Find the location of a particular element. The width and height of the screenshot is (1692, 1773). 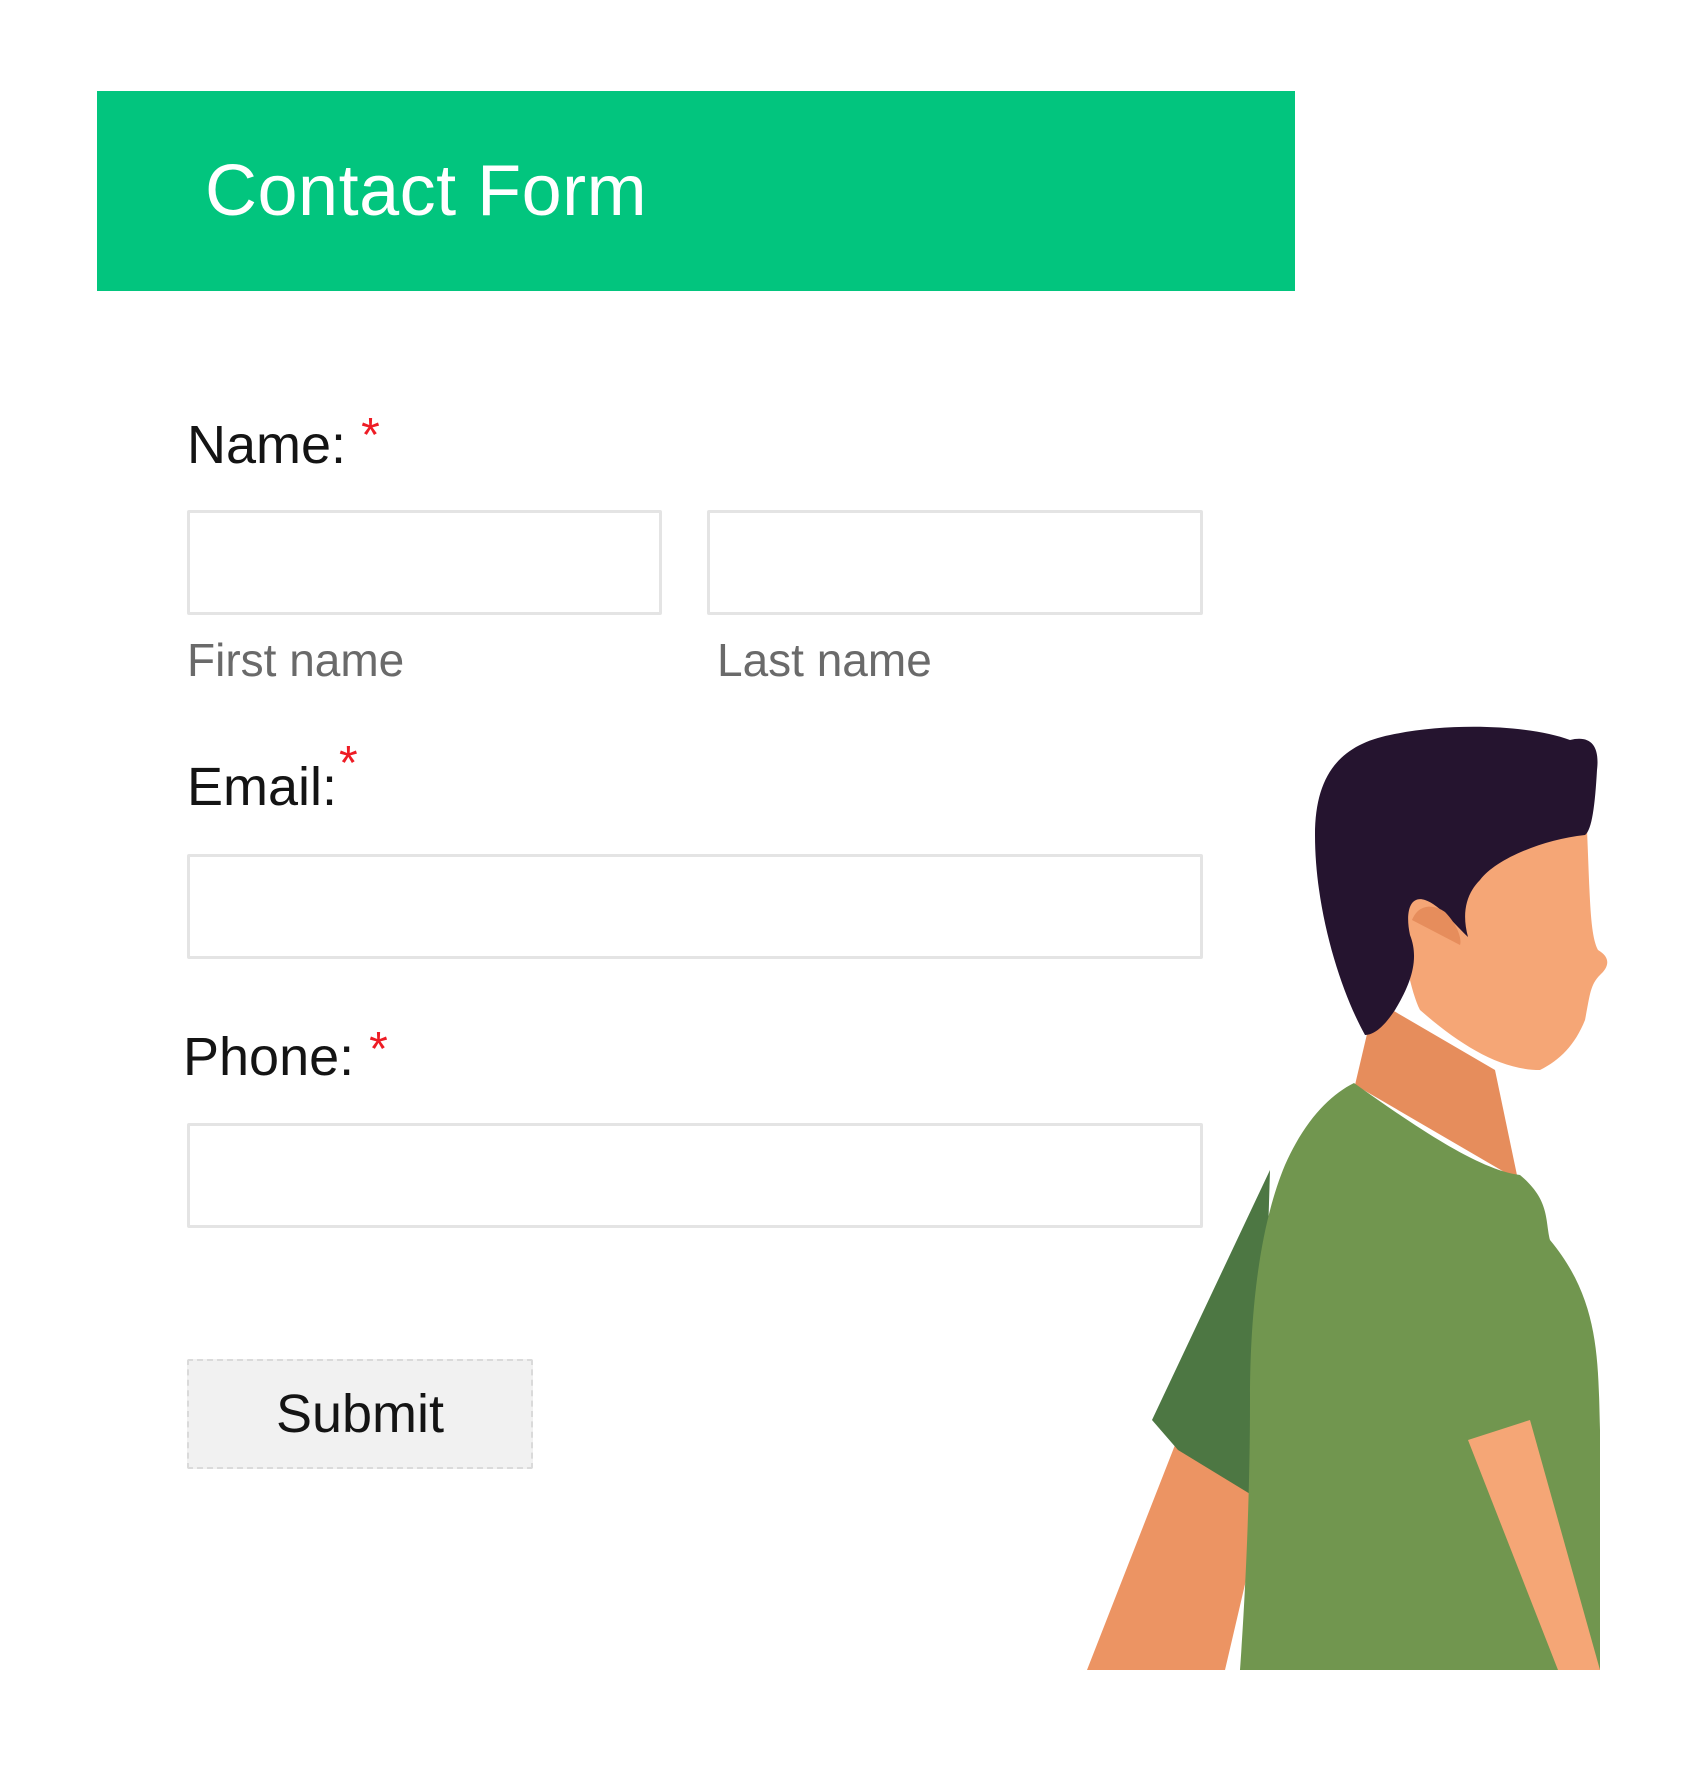

last-name-sublabel: Last name is located at coordinates (824, 660).